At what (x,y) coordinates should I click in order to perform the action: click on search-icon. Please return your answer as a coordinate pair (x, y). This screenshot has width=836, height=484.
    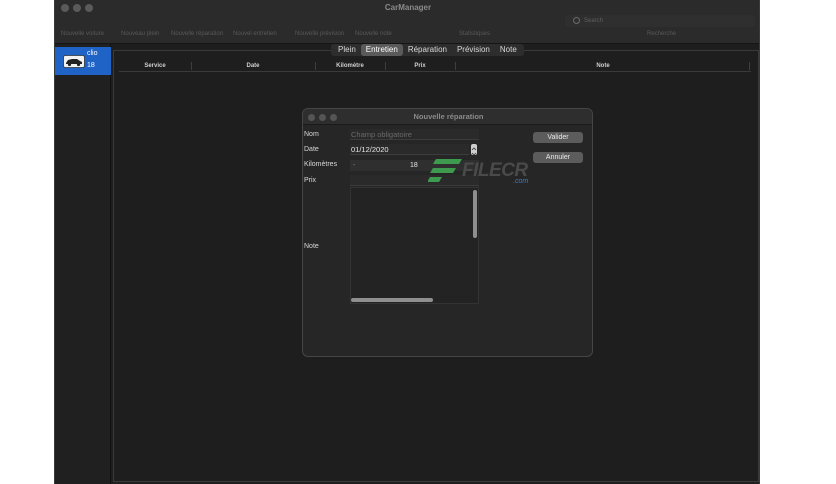
    Looking at the image, I should click on (576, 20).